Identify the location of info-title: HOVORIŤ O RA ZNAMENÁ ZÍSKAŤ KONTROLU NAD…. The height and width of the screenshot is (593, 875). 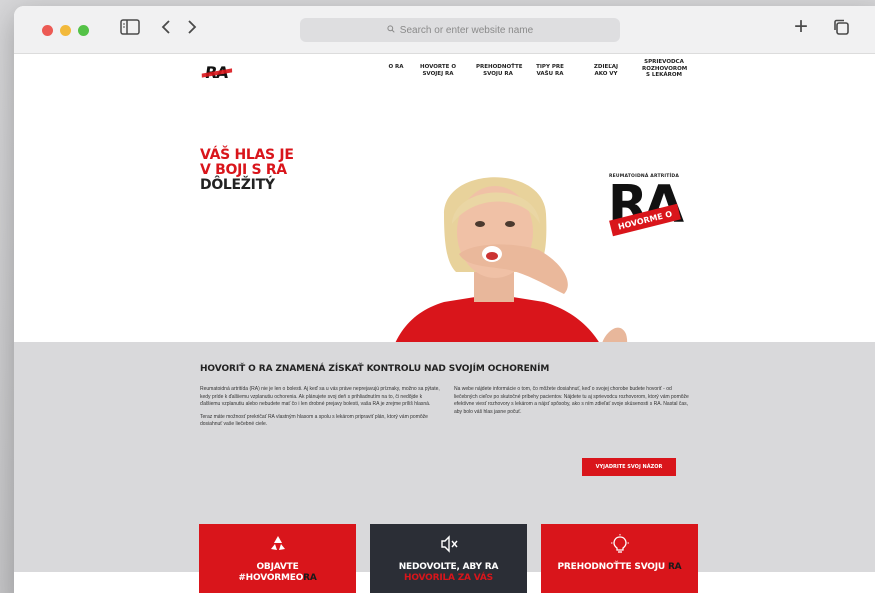
(375, 369).